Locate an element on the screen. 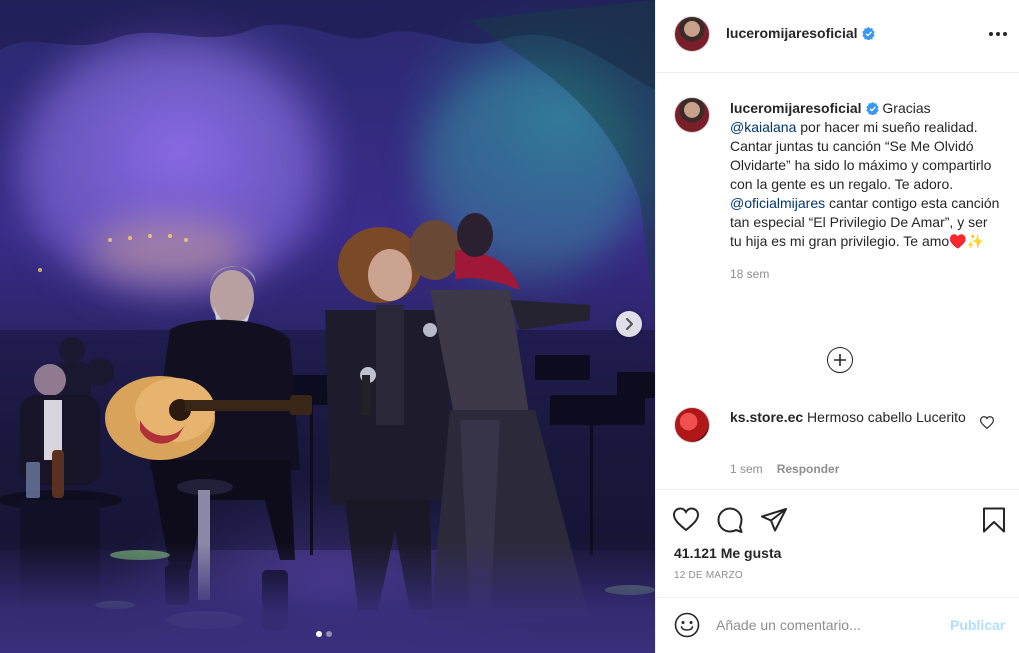 The image size is (1019, 653). mention-link: @kaialana is located at coordinates (763, 127).